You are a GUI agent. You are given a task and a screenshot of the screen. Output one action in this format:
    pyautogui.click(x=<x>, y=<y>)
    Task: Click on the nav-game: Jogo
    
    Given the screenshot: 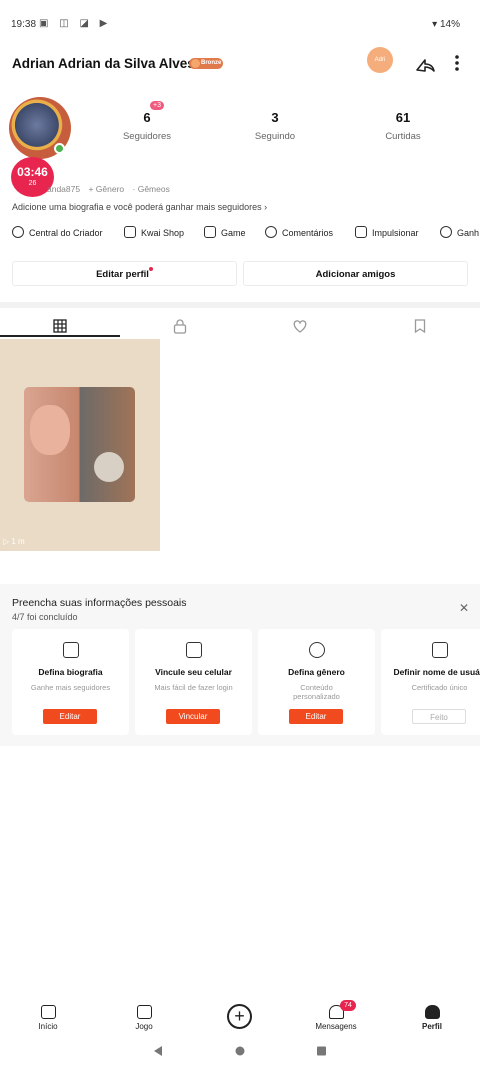 What is the action you would take?
    pyautogui.click(x=144, y=1013)
    